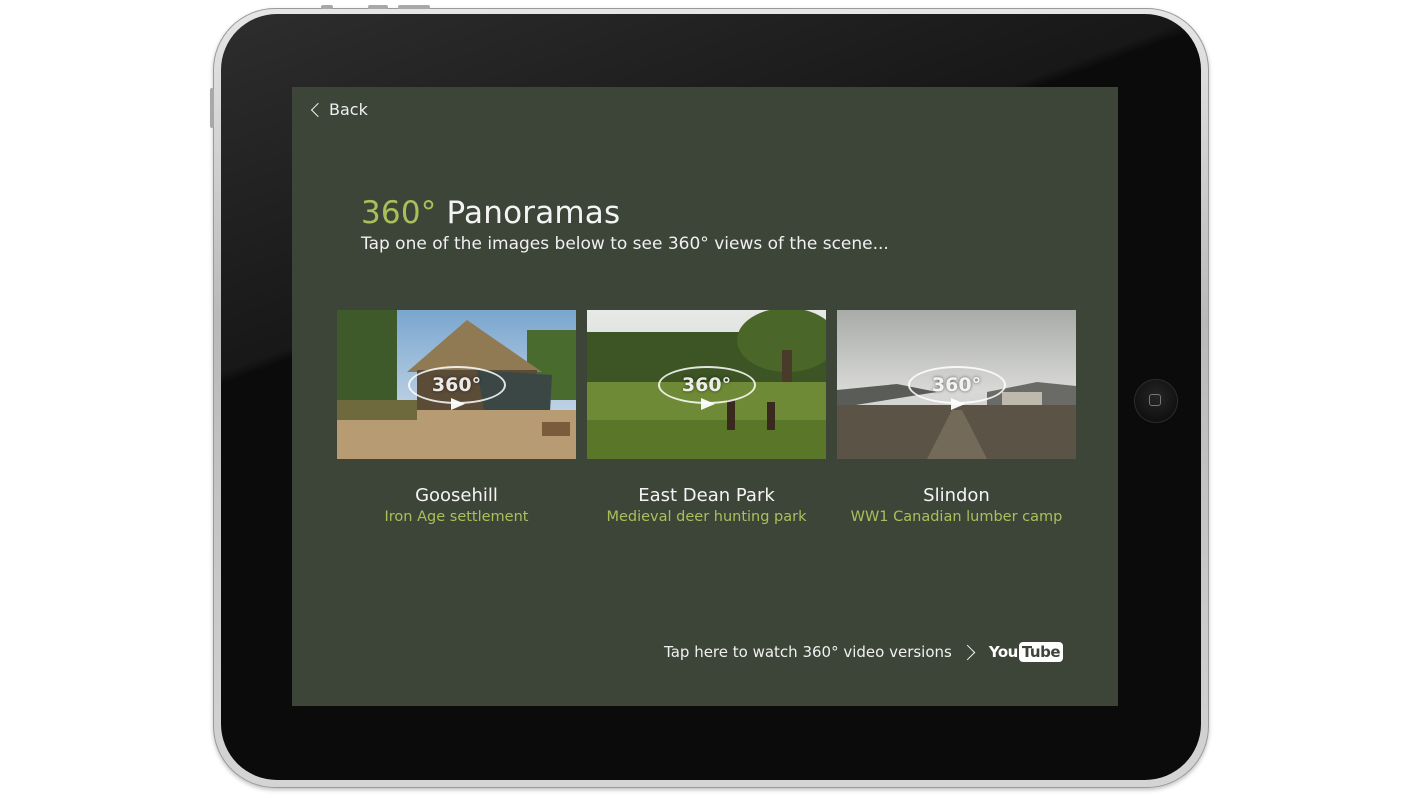  What do you see at coordinates (318, 109) in the screenshot?
I see `back-chevron-icon` at bounding box center [318, 109].